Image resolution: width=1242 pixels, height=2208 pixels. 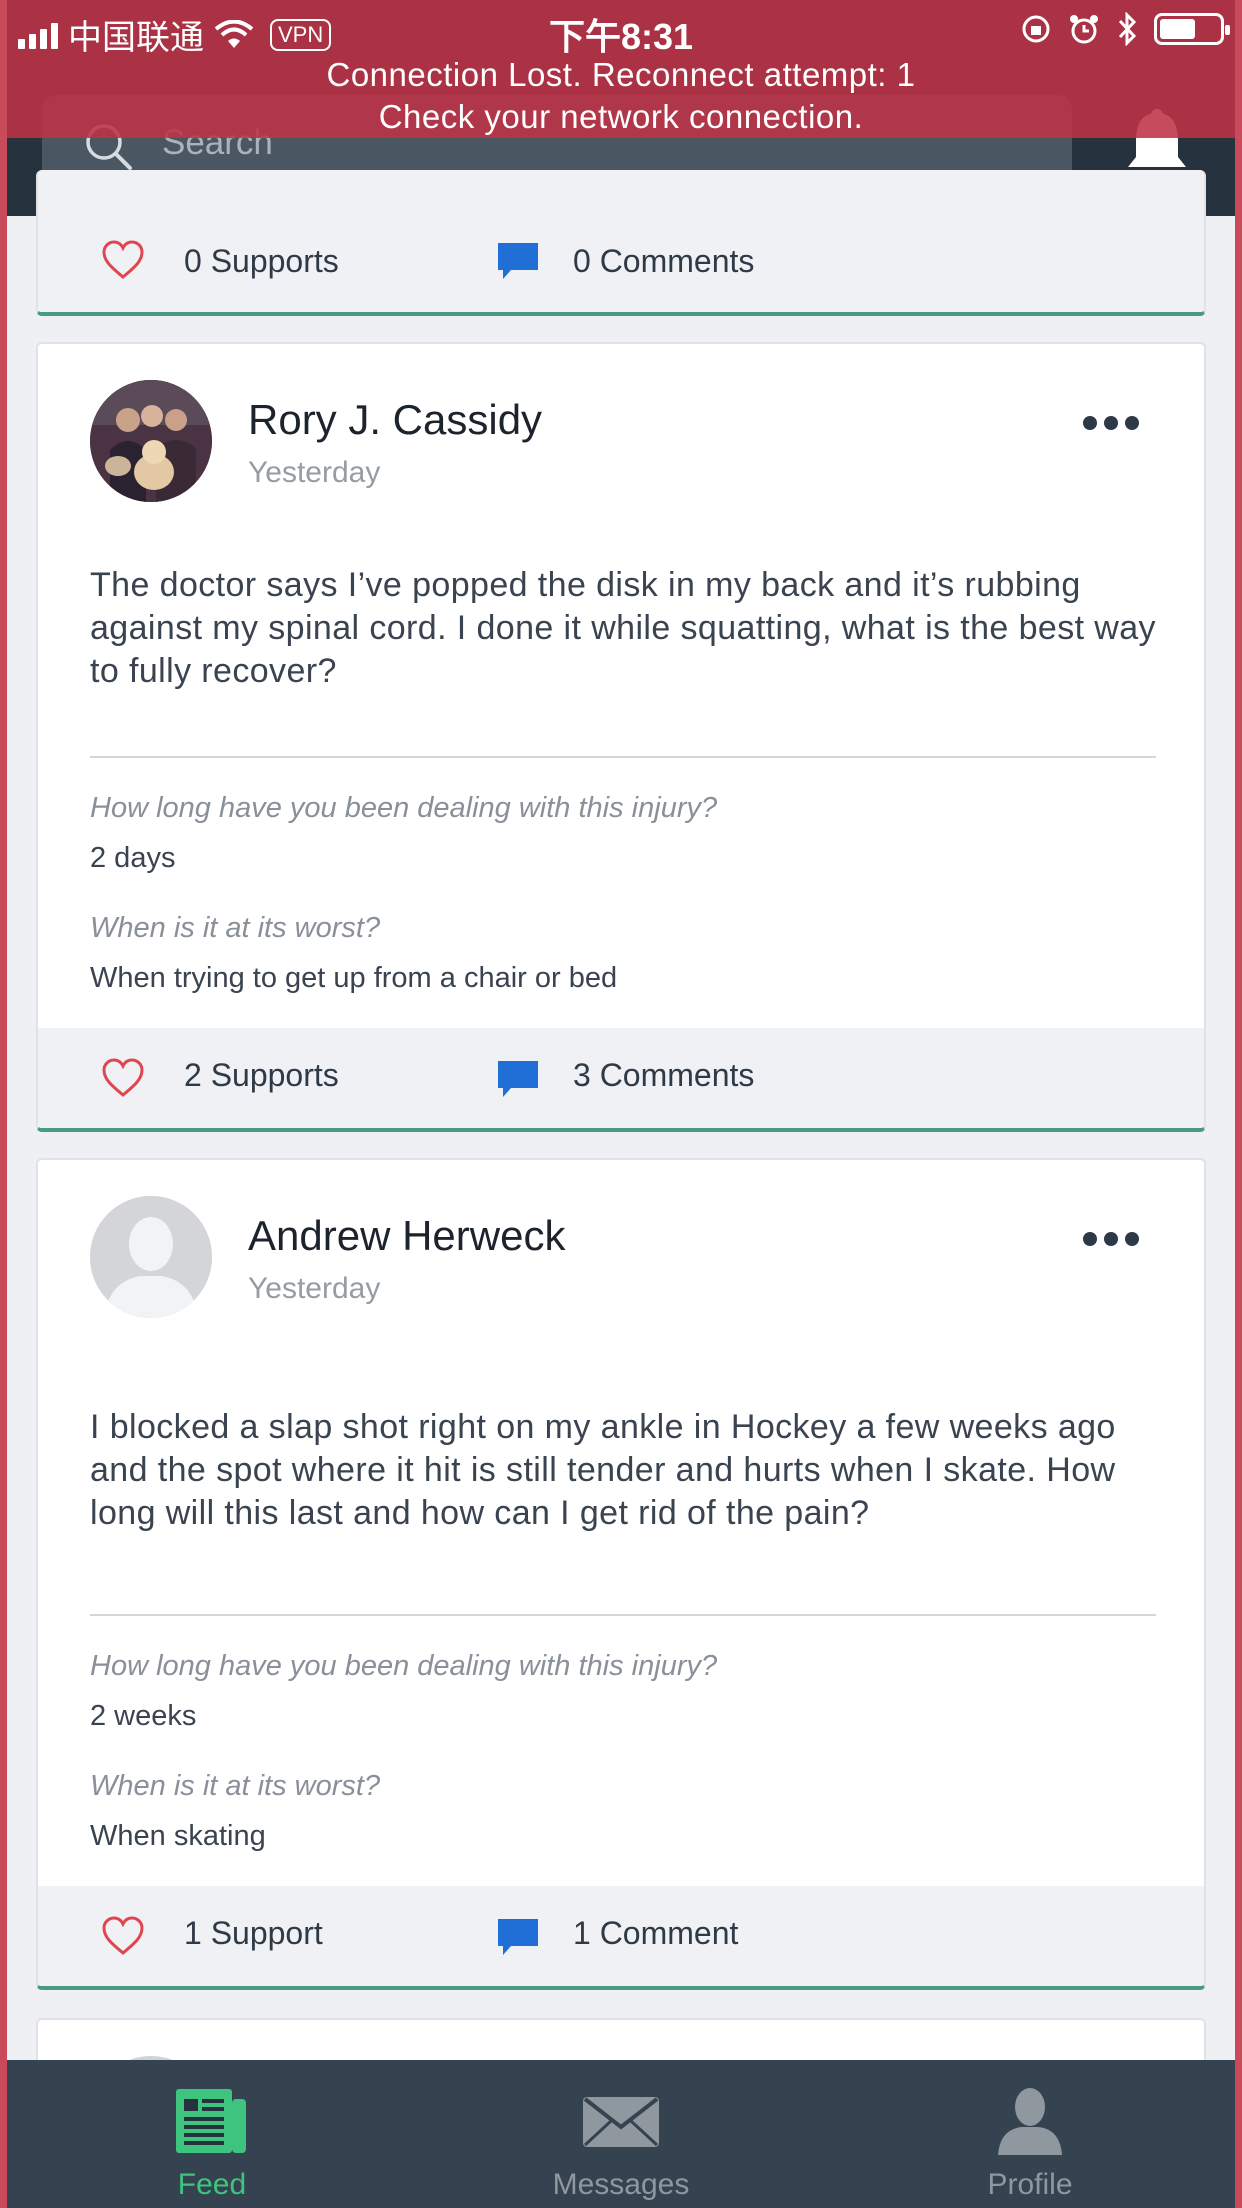 I want to click on banner-line-1: Connection Lost. Reconnect attempt: 1, so click(x=621, y=74).